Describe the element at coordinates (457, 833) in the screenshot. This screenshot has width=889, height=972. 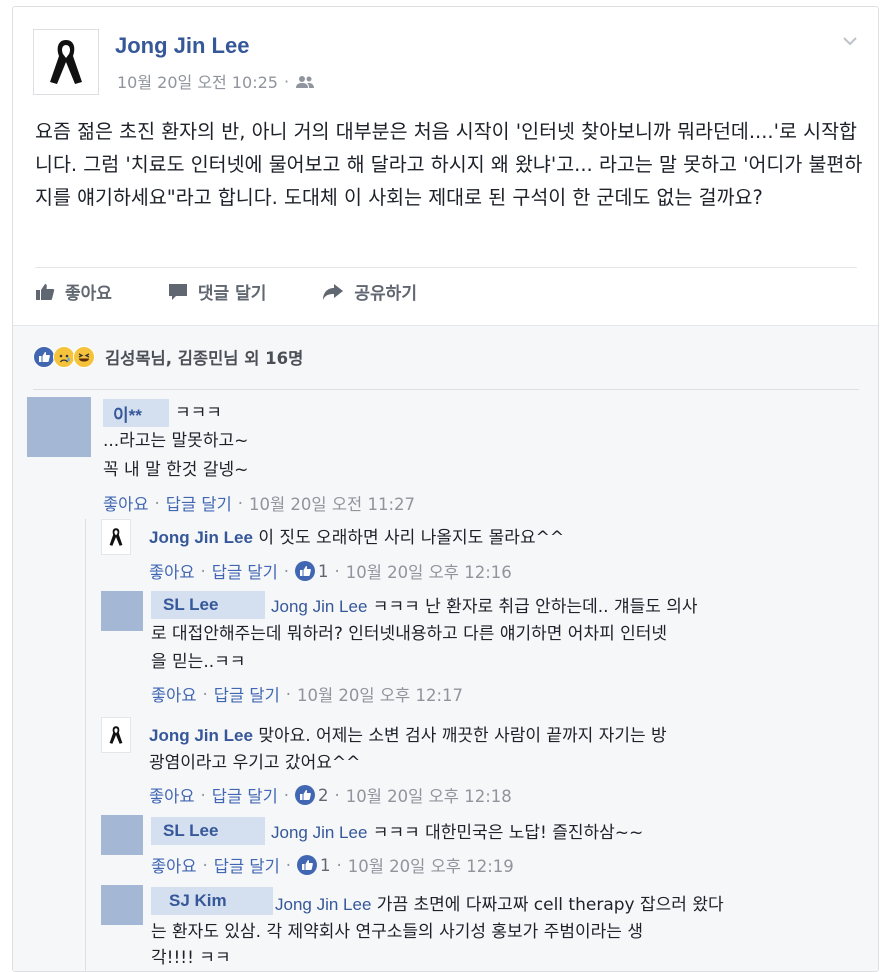
I see `reply-text: Jong Jin Lee ㅋㅋㅋ 대한민국은 노답! 즐진하삼~~` at that location.